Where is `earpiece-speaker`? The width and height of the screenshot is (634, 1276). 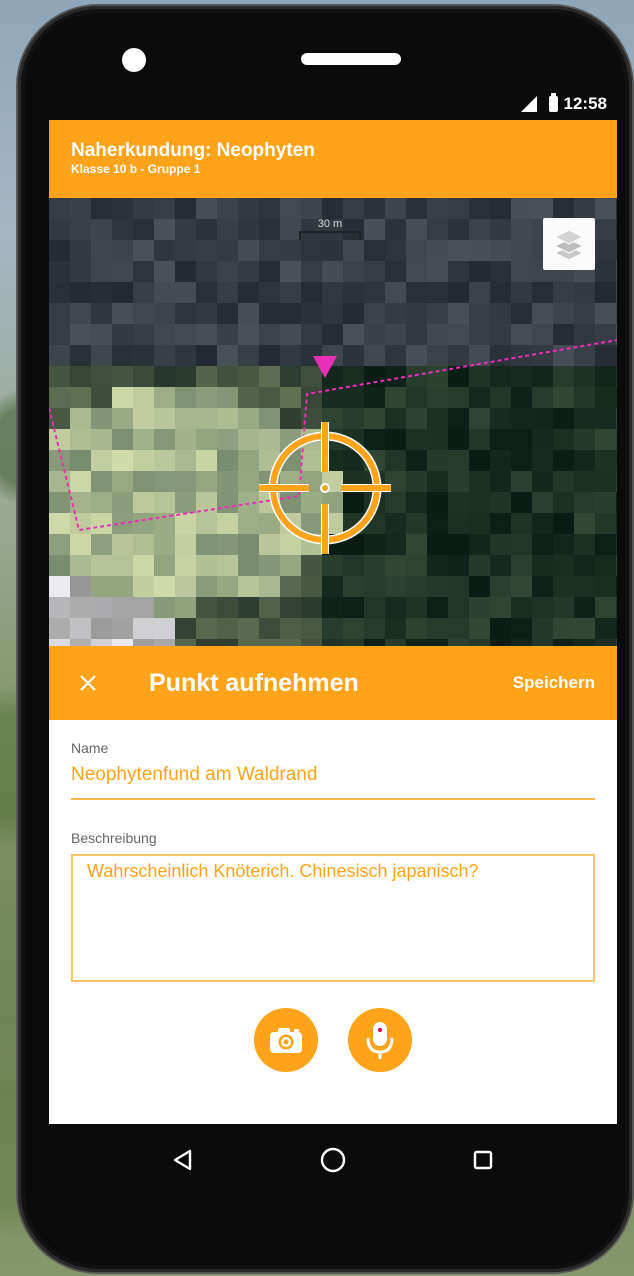
earpiece-speaker is located at coordinates (351, 59).